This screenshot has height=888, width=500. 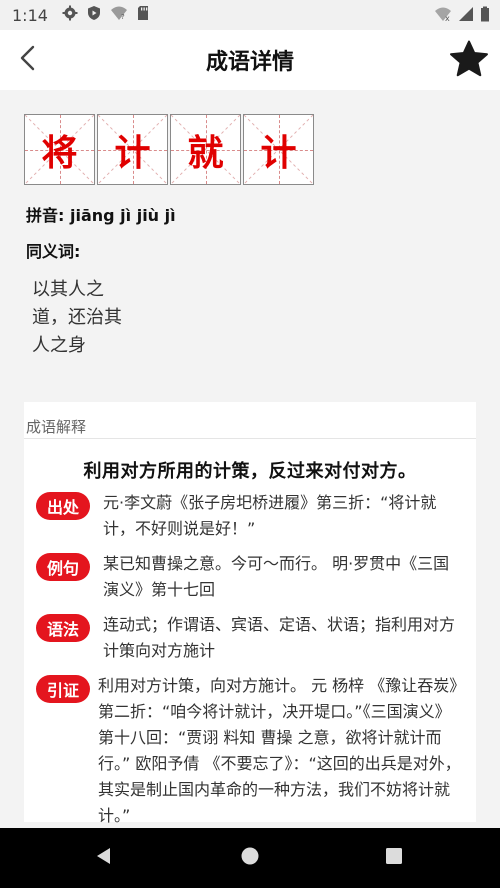 I want to click on back-triangle-icon, so click(x=104, y=858).